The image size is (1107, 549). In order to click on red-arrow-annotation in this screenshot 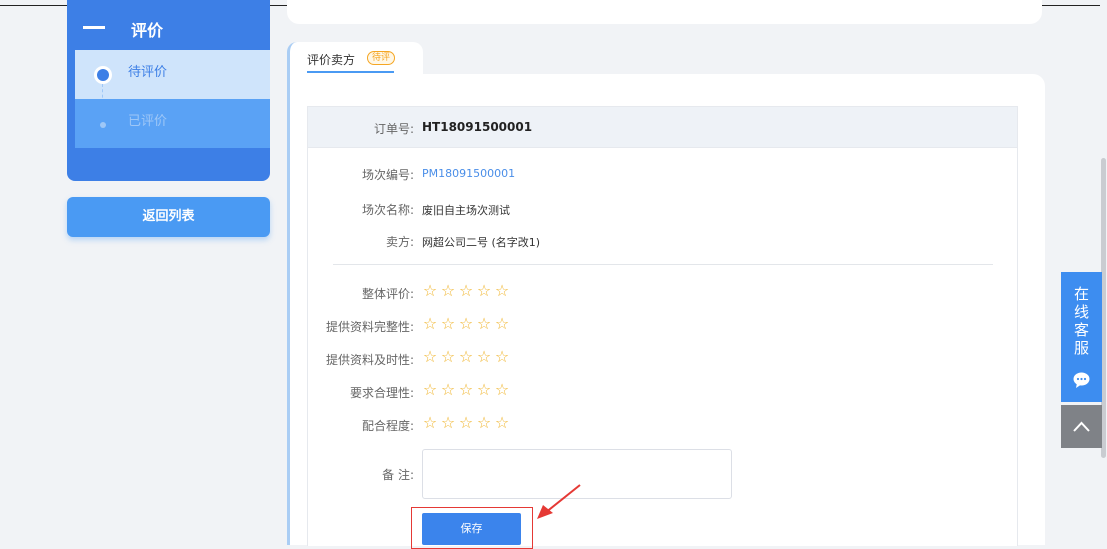, I will do `click(559, 501)`.